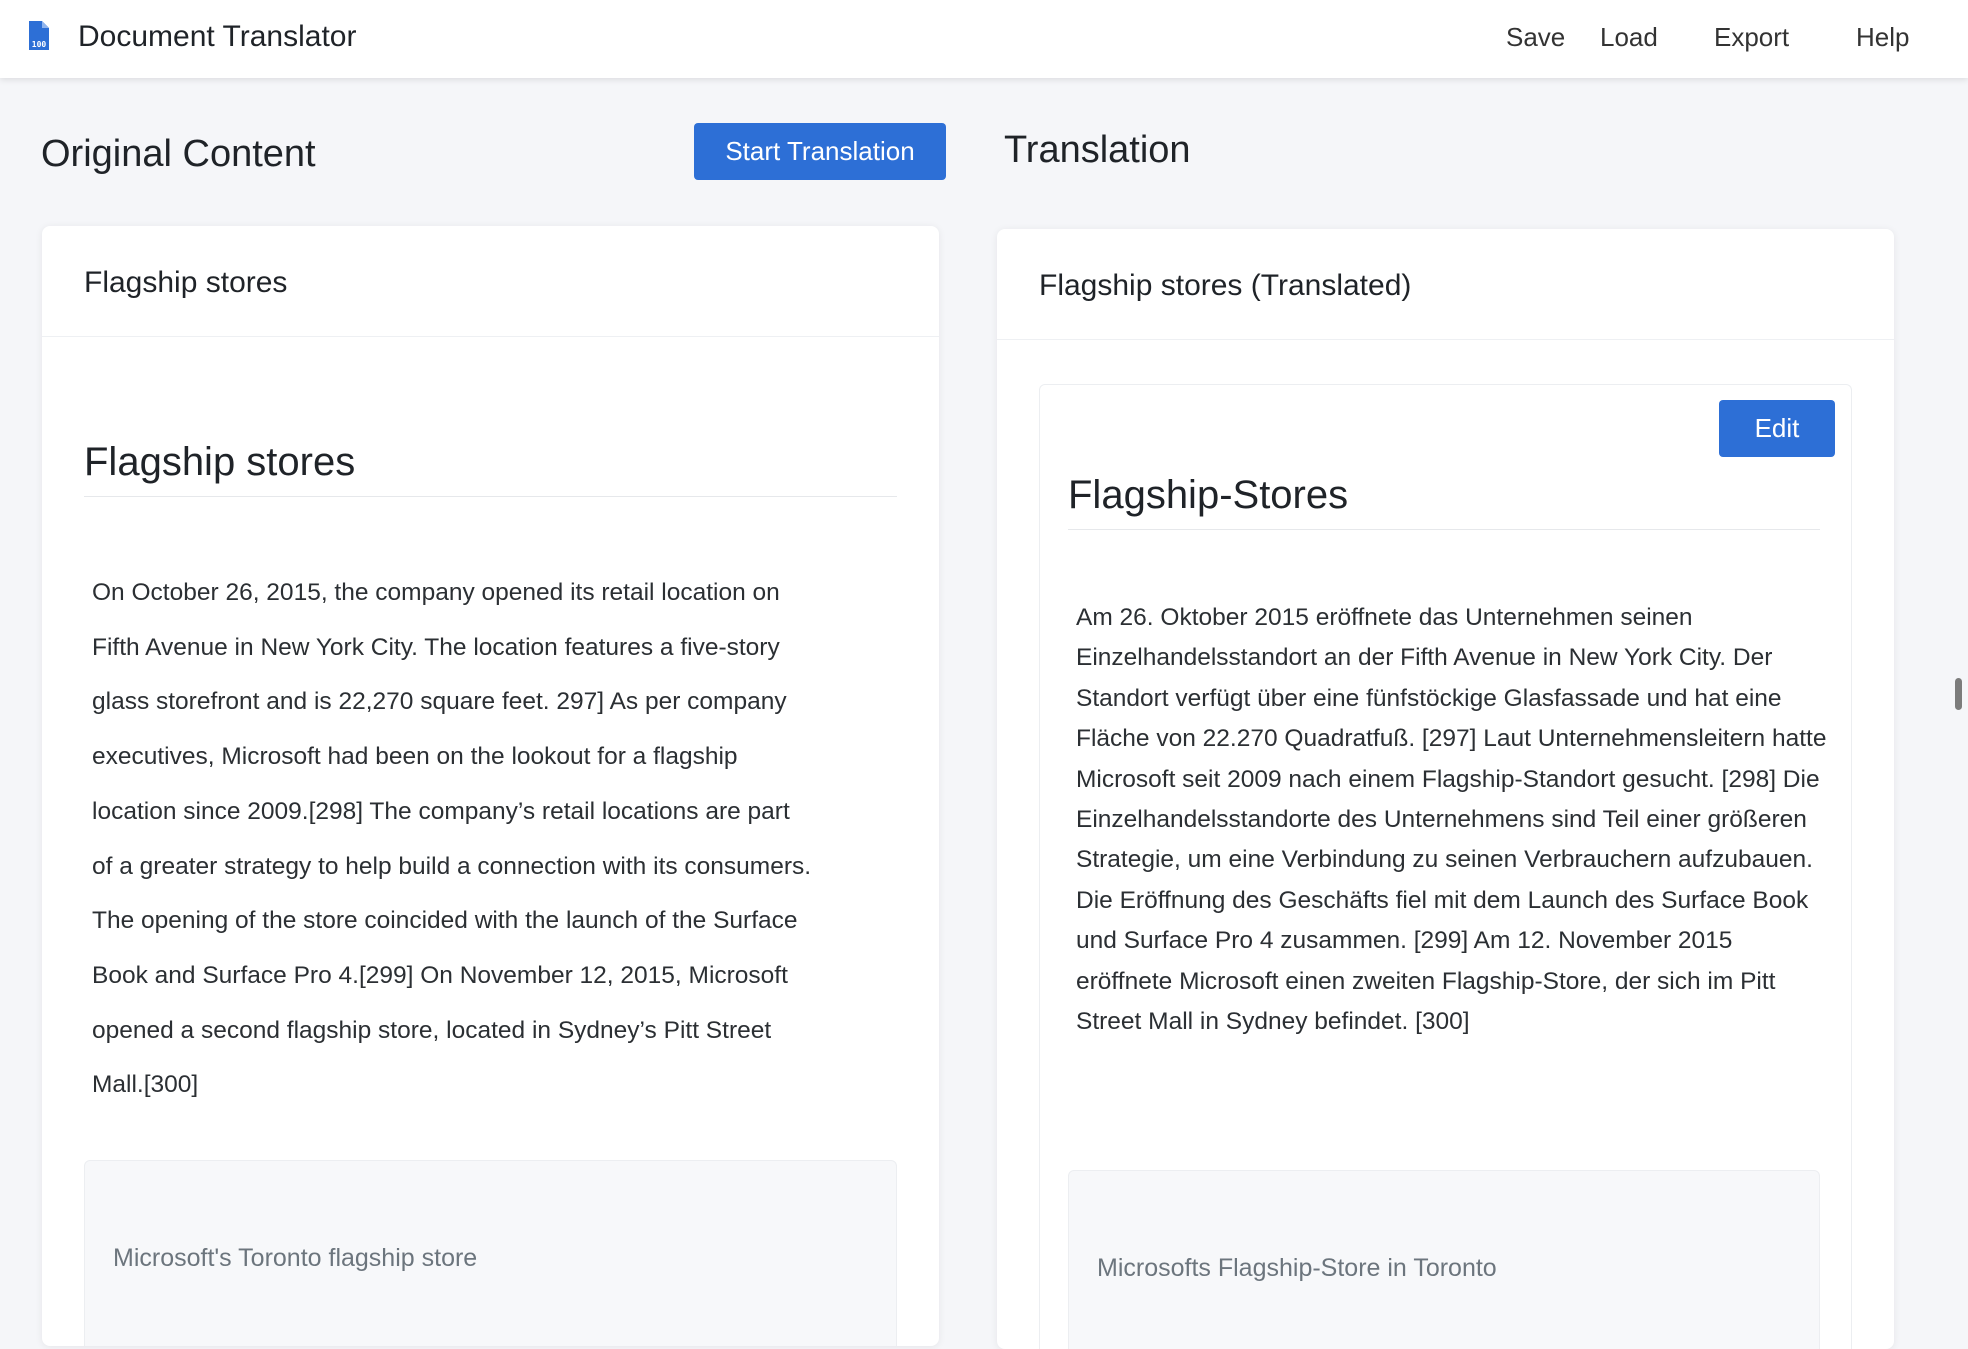 The height and width of the screenshot is (1349, 1968). I want to click on translation-card-header: Flagship stores (Translated), so click(1445, 284).